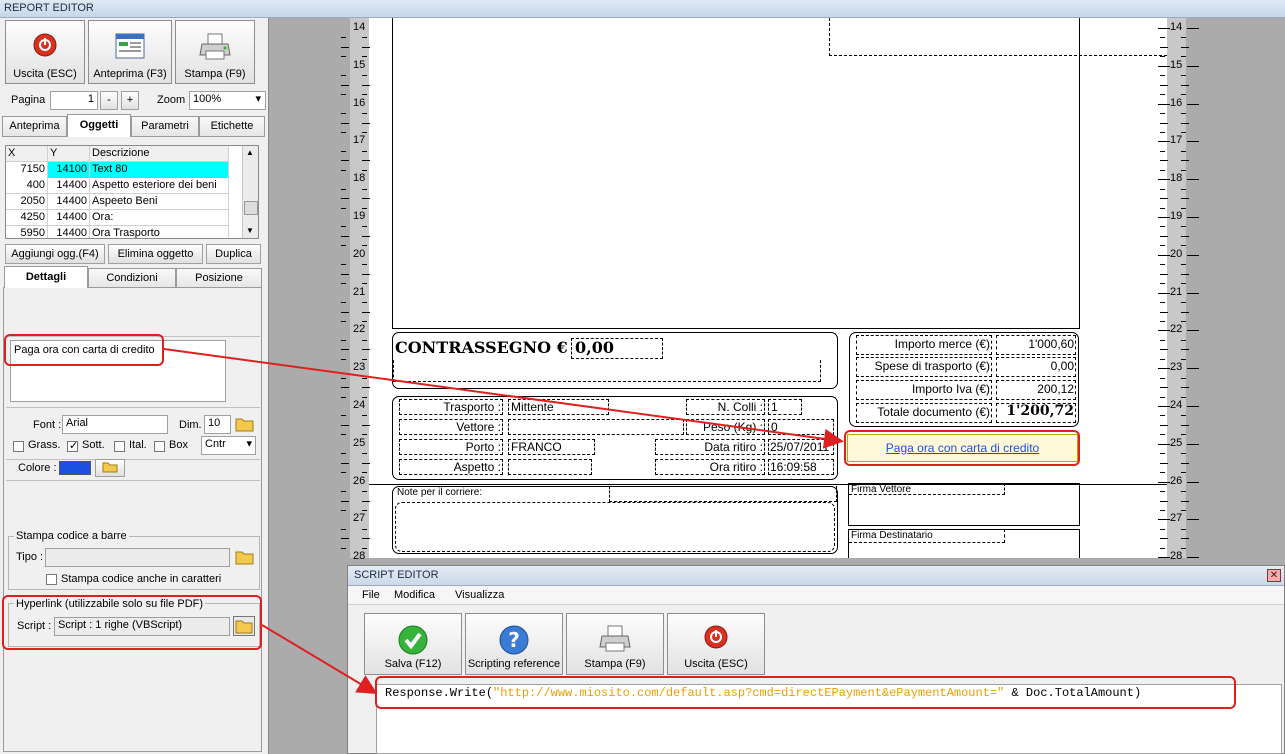 The image size is (1285, 754). What do you see at coordinates (159, 446) in the screenshot?
I see `box-checkbox` at bounding box center [159, 446].